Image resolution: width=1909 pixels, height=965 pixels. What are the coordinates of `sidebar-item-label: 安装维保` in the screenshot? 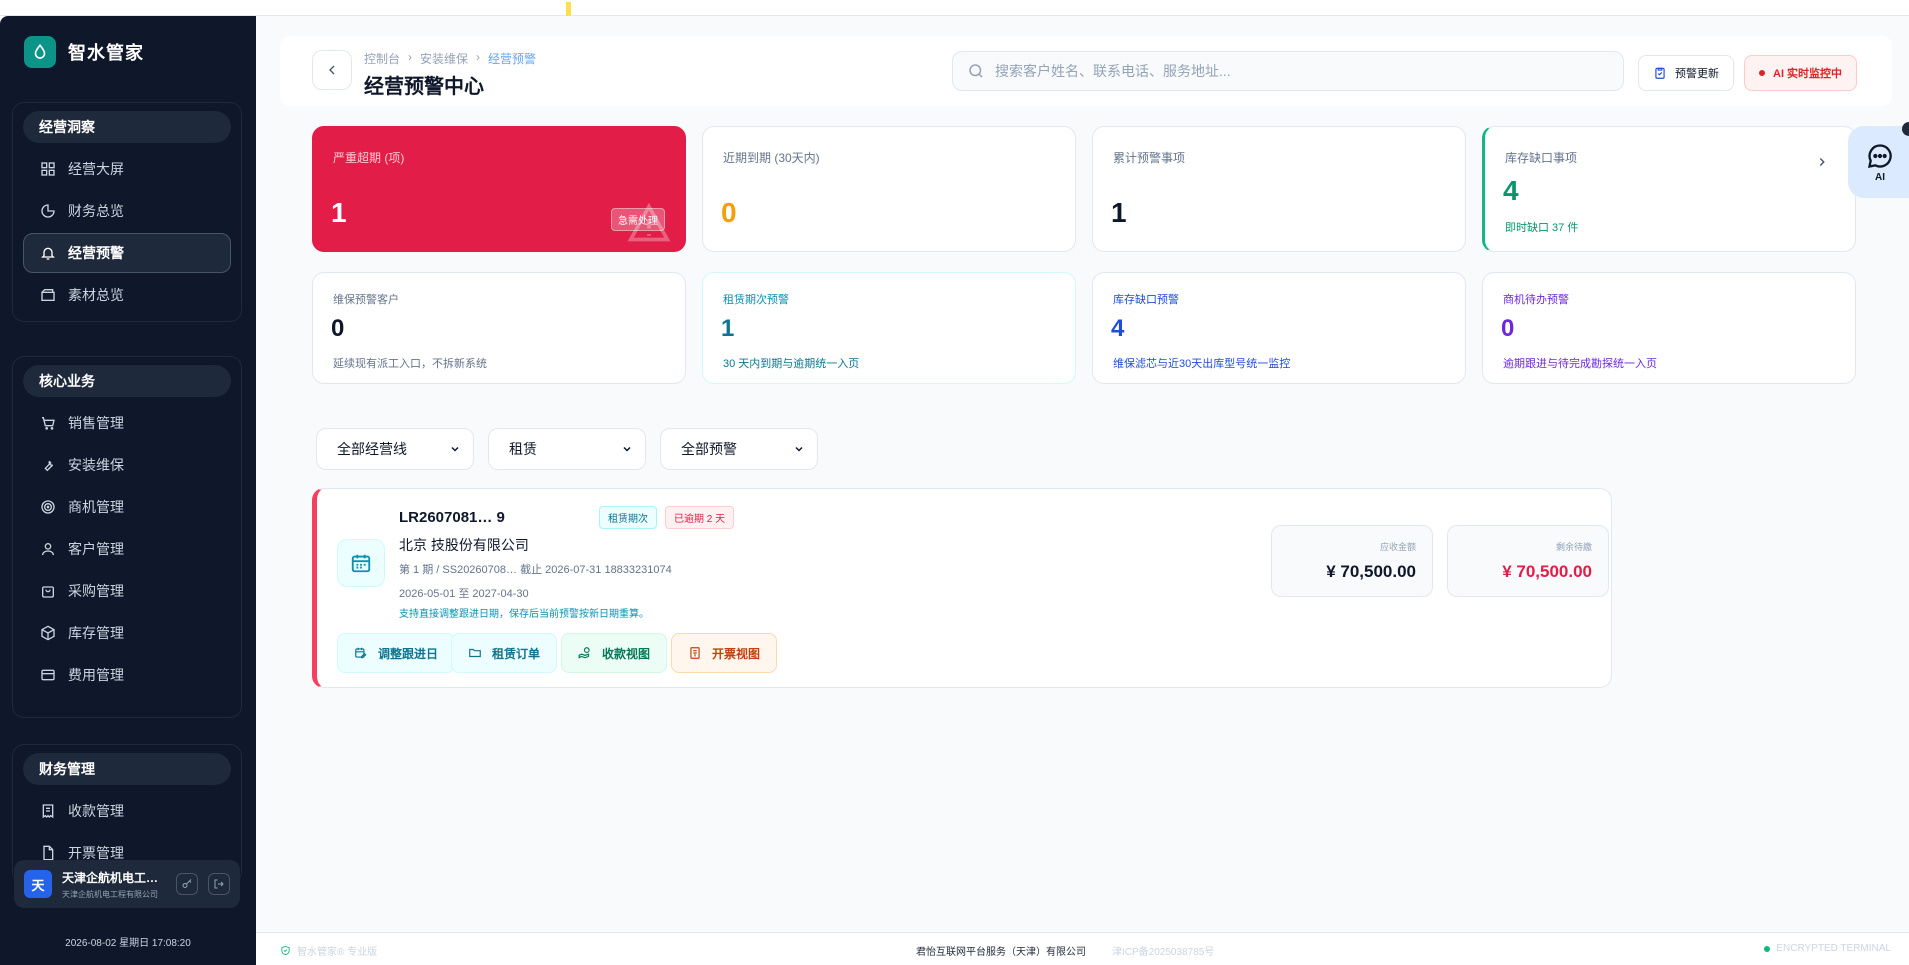 It's located at (96, 465).